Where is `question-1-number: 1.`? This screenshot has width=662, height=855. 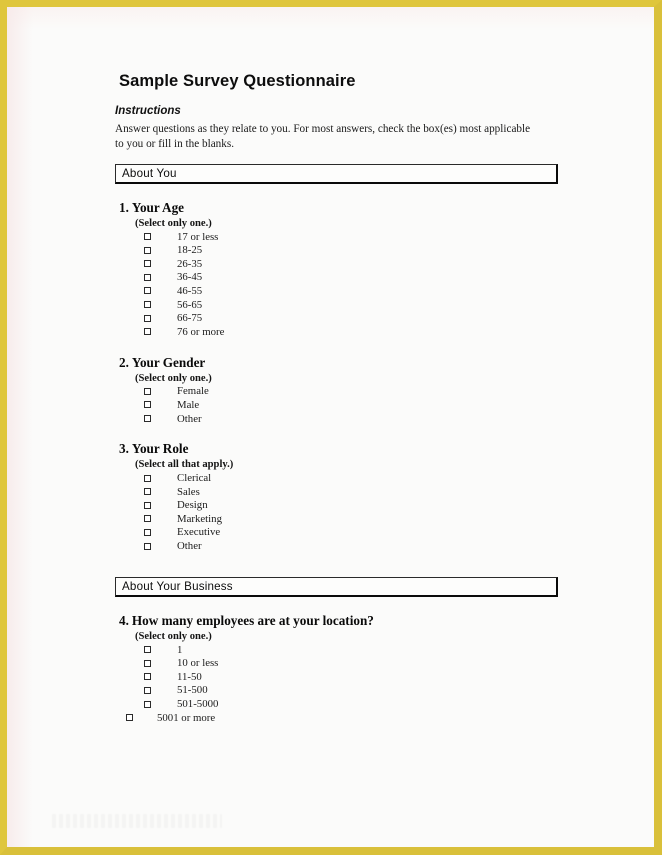
question-1-number: 1. is located at coordinates (124, 207).